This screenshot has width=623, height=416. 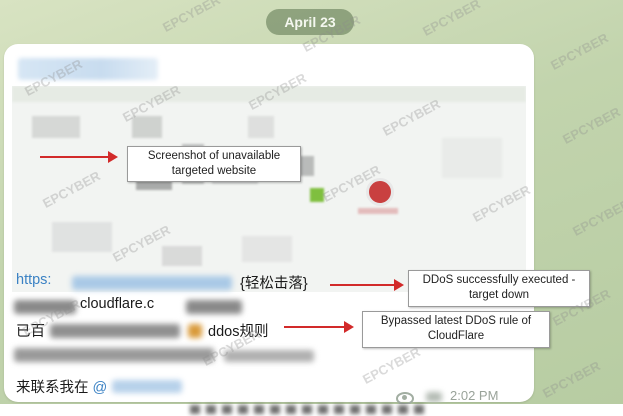 What do you see at coordinates (310, 409) in the screenshot?
I see `caption-blurred` at bounding box center [310, 409].